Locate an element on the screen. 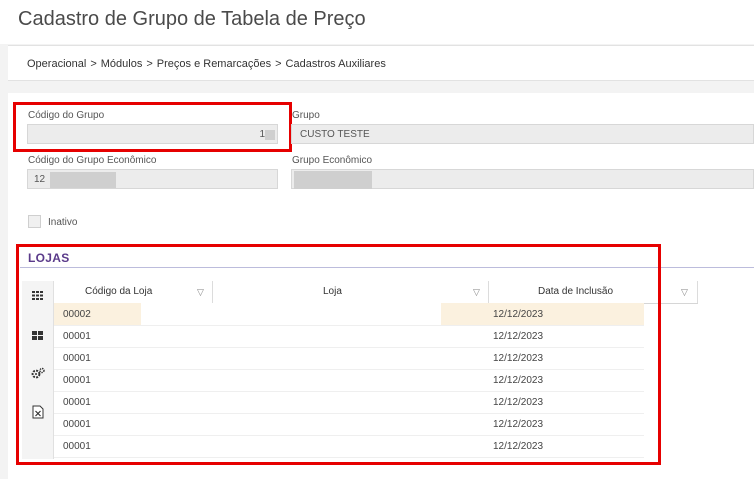 The image size is (754, 479). grupo-economico-label: Grupo Econômico is located at coordinates (332, 160).